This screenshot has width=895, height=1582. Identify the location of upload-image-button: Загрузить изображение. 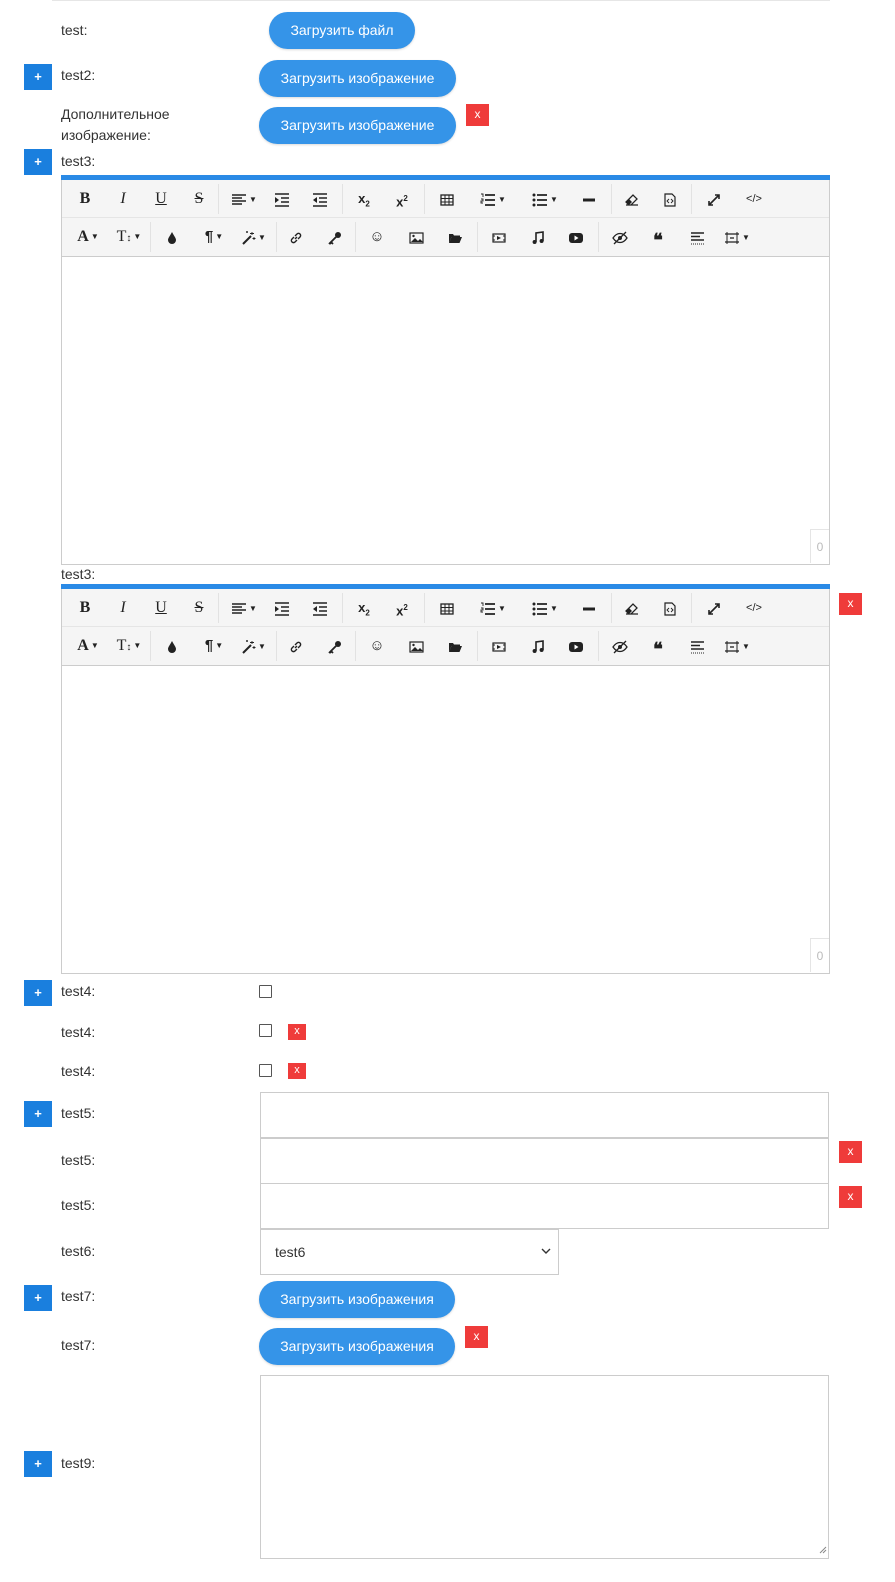
(357, 78).